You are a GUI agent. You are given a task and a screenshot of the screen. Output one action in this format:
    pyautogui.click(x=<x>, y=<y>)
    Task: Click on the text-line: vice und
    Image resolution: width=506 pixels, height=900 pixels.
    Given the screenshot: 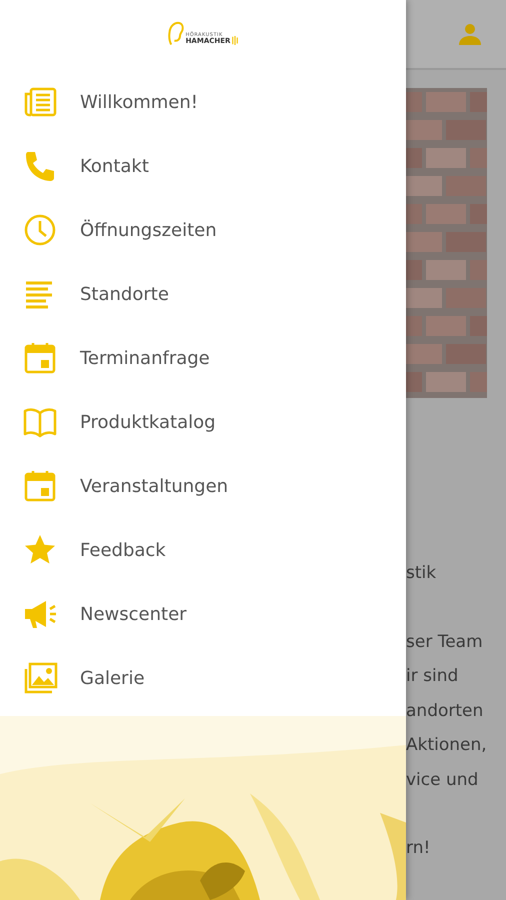 What is the action you would take?
    pyautogui.click(x=443, y=780)
    